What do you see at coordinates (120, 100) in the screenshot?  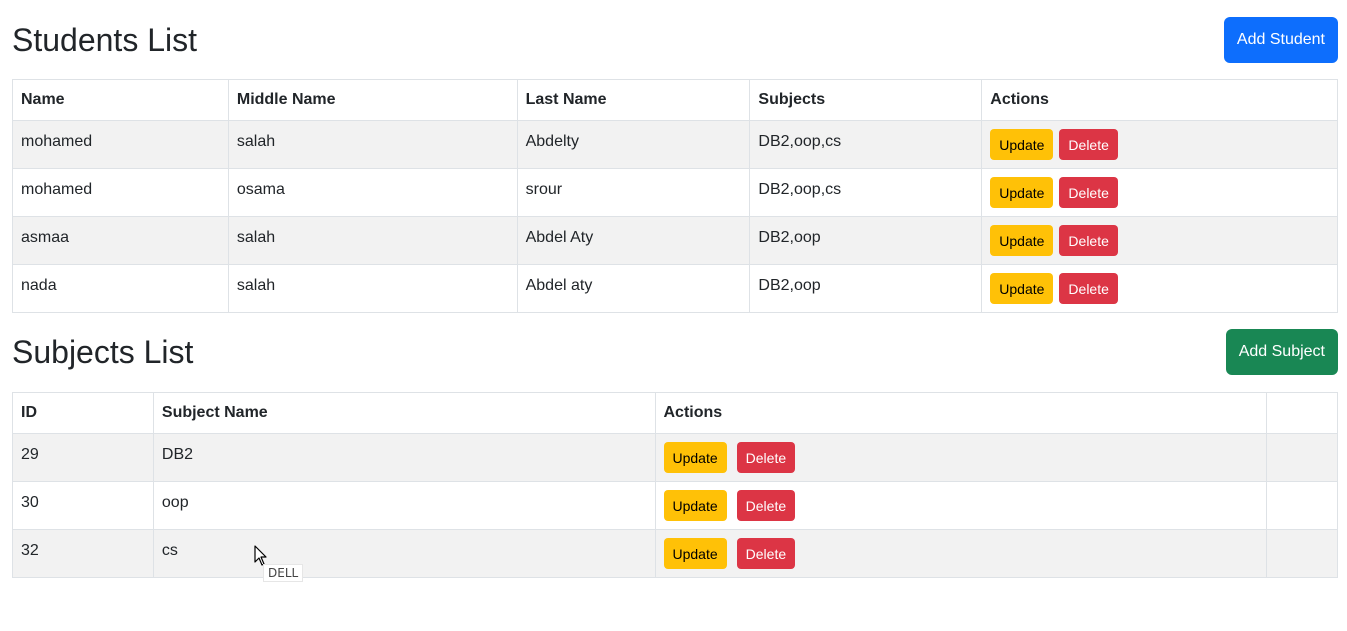 I see `column-header-name: Name` at bounding box center [120, 100].